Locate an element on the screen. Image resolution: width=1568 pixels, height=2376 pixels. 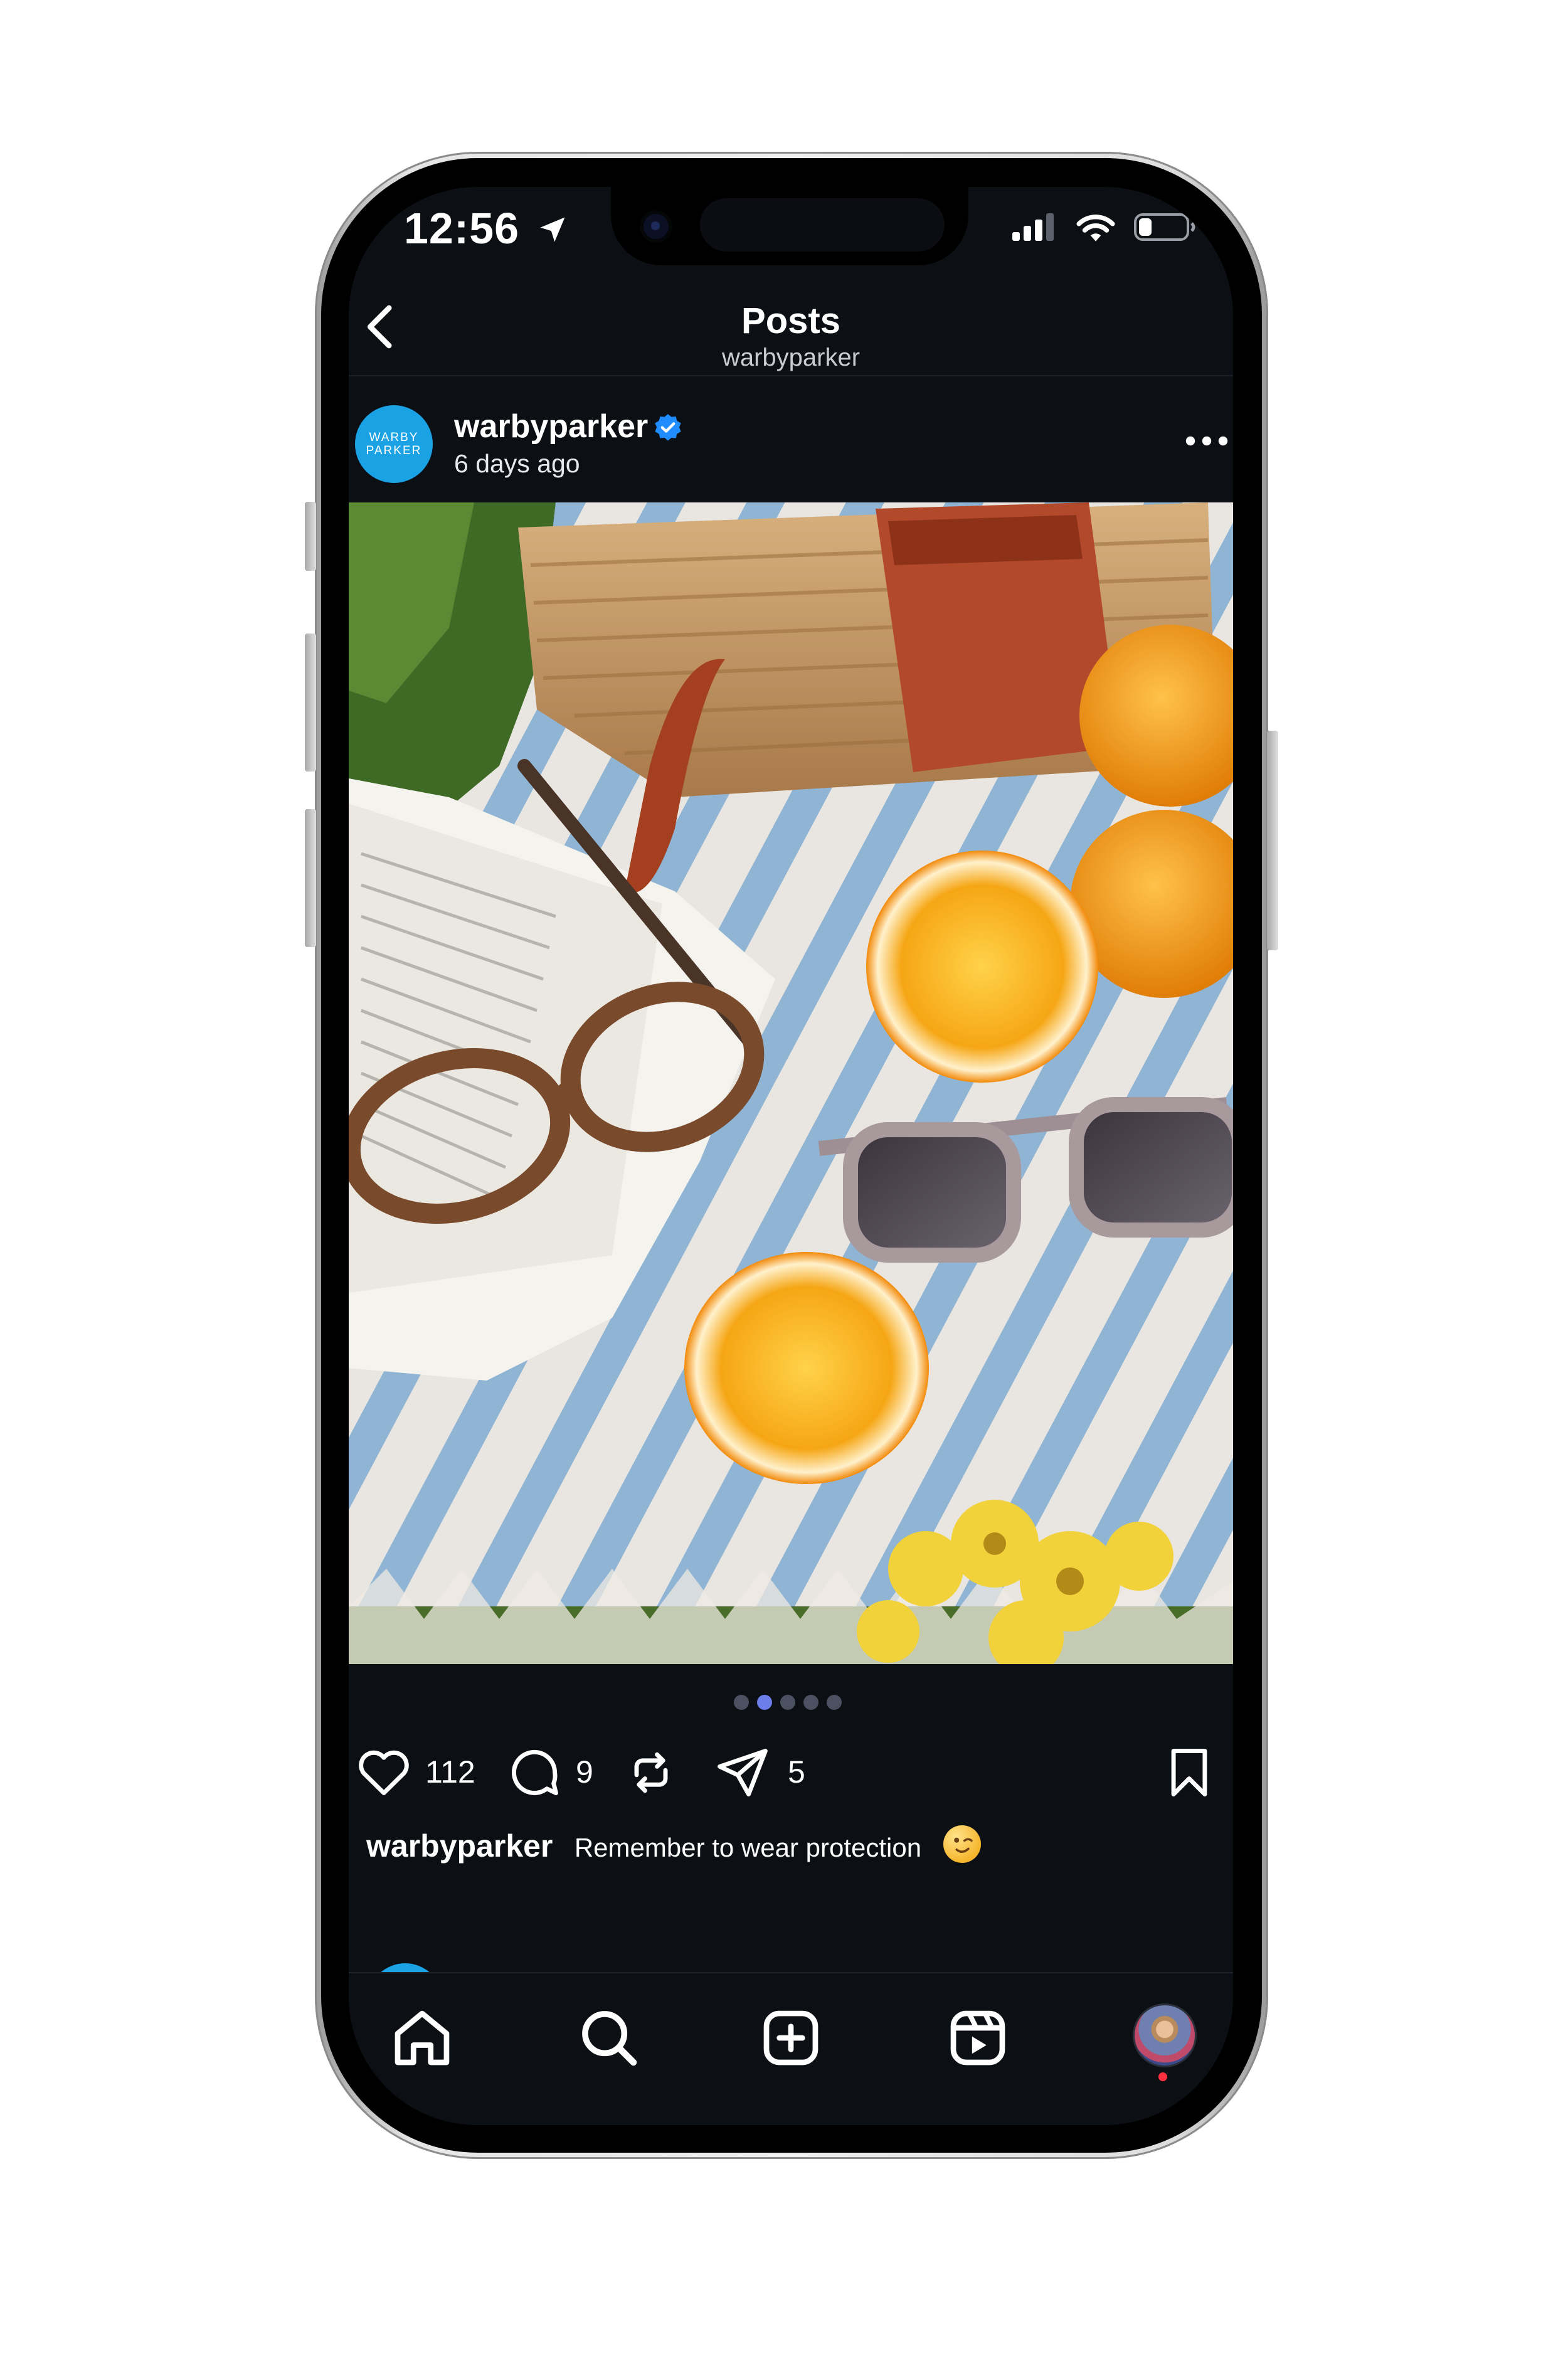
caption-text: Remember to wear protection is located at coordinates (748, 1847).